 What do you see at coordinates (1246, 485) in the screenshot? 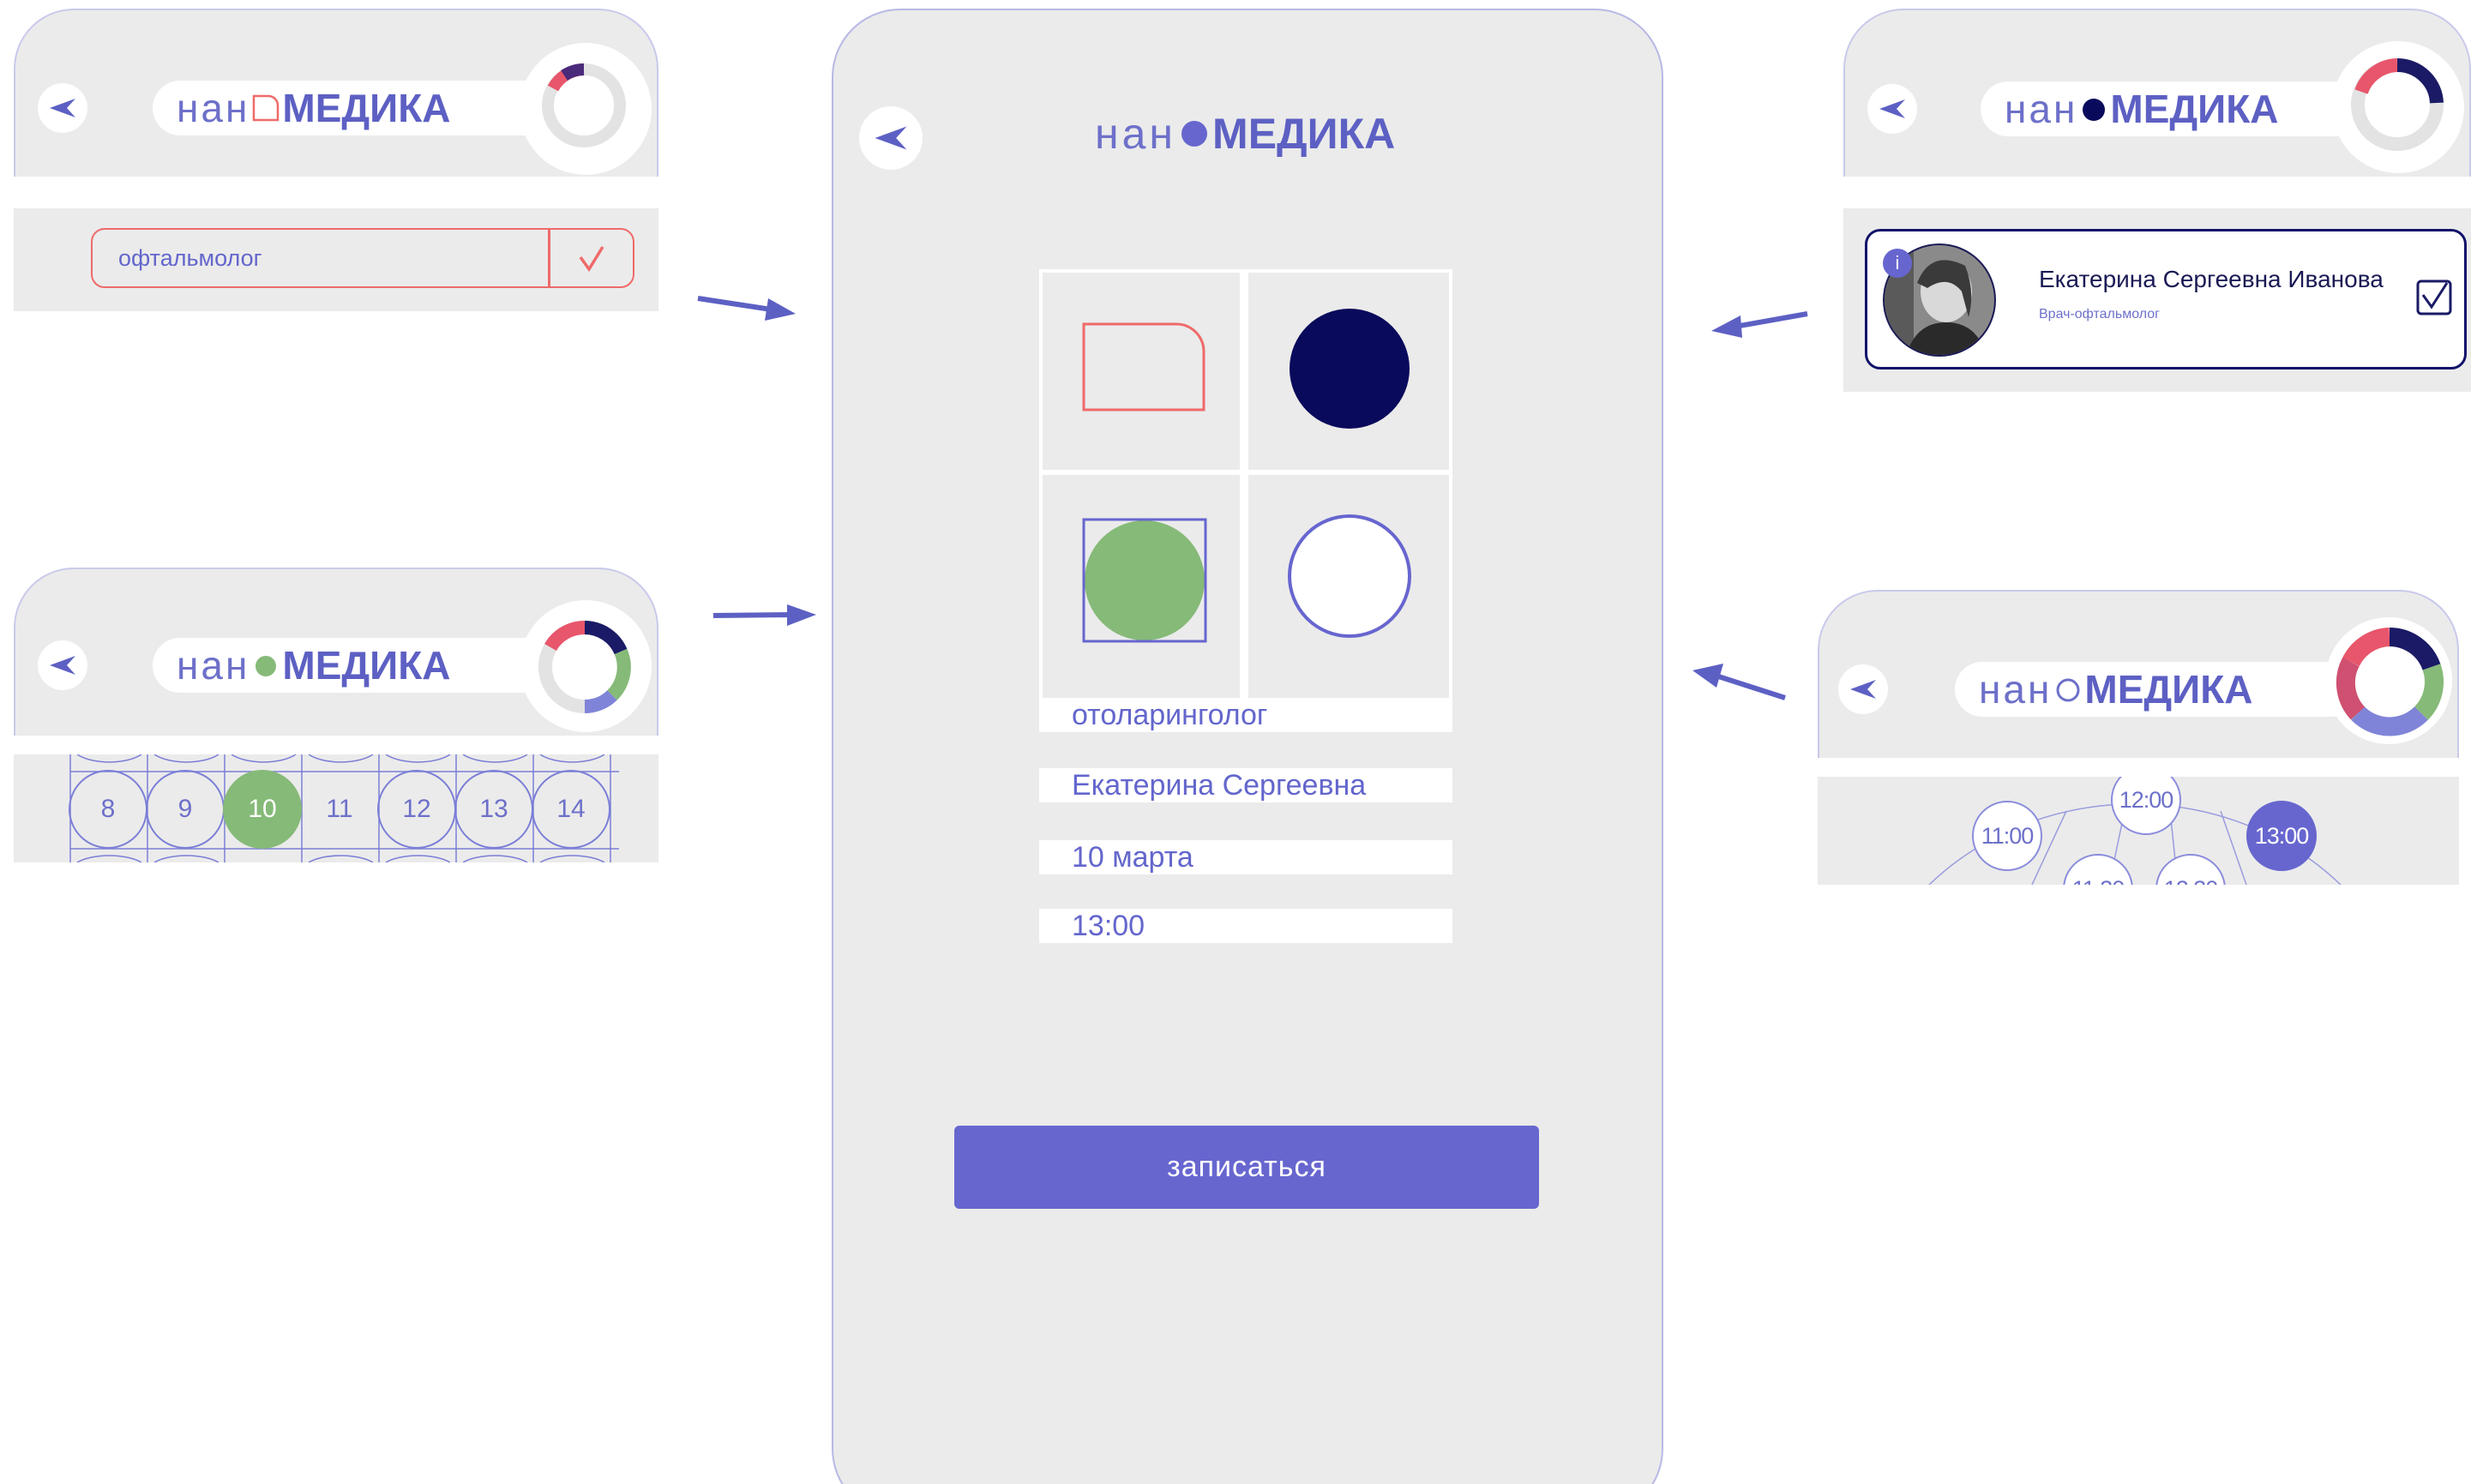
I see `progress-grid` at bounding box center [1246, 485].